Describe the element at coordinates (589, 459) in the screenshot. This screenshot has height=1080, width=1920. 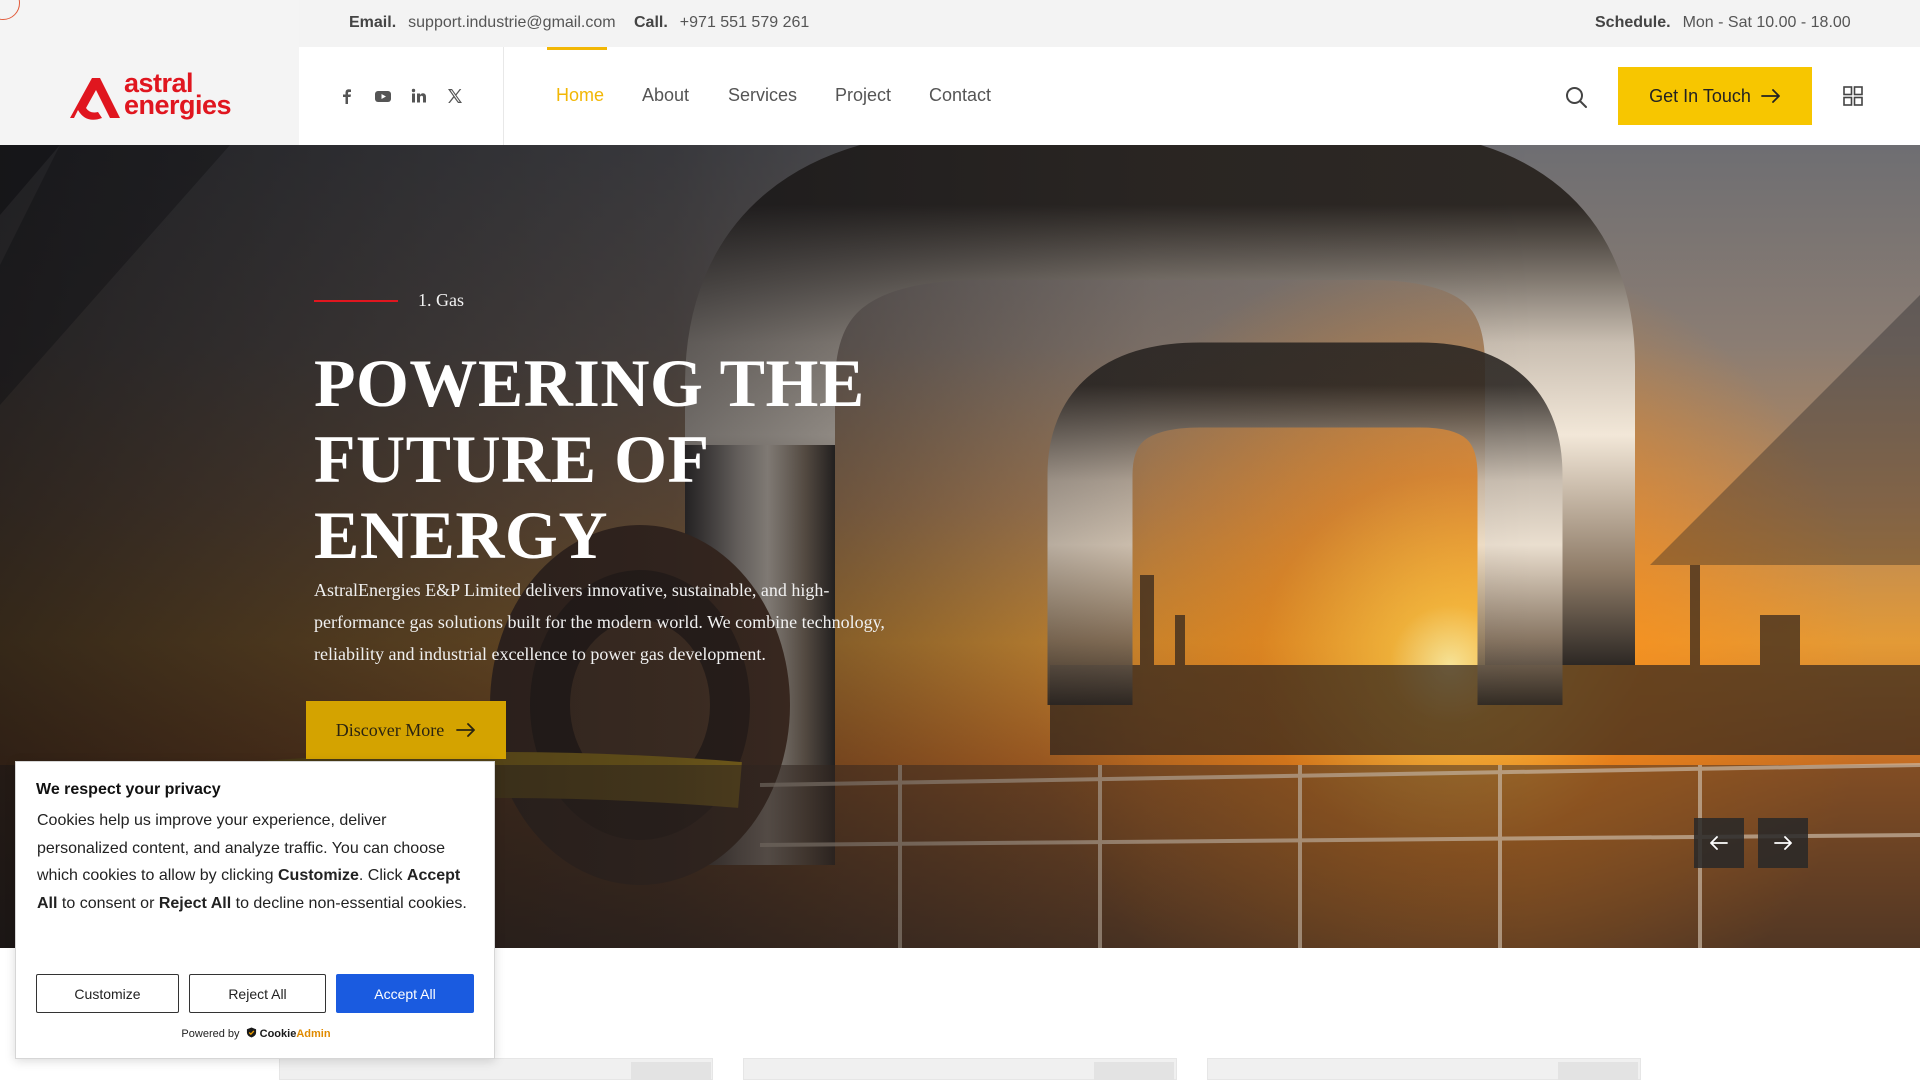
I see `hero-title: POWERING THE FUTURE OF ENERGY` at that location.